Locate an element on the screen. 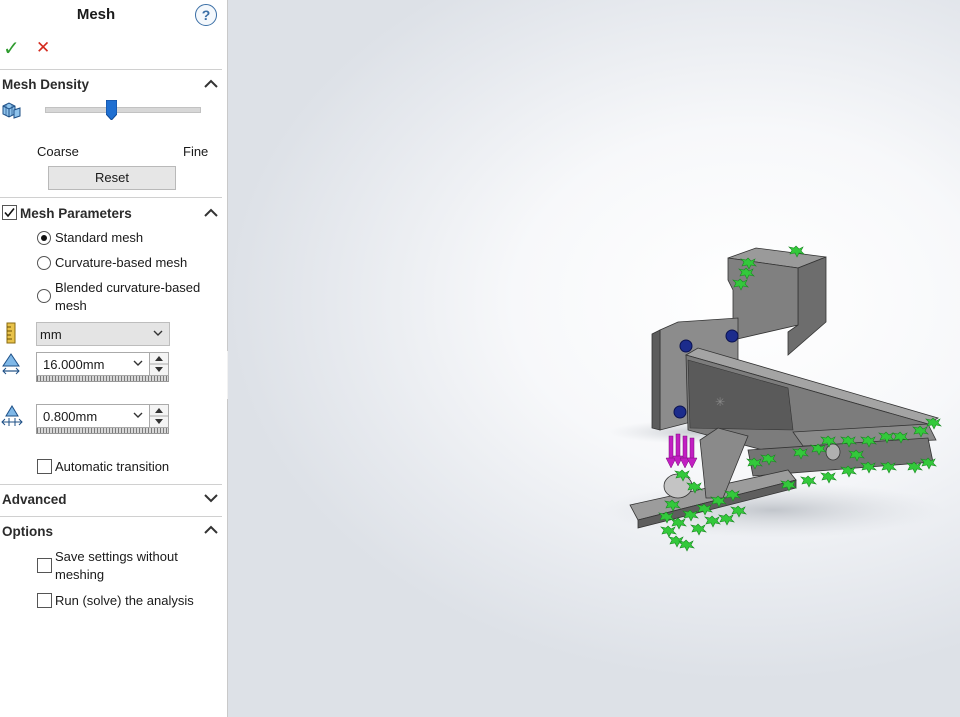 Image resolution: width=960 pixels, height=717 pixels. section-mesh-parameters-header: Mesh Parameters is located at coordinates (76, 213).